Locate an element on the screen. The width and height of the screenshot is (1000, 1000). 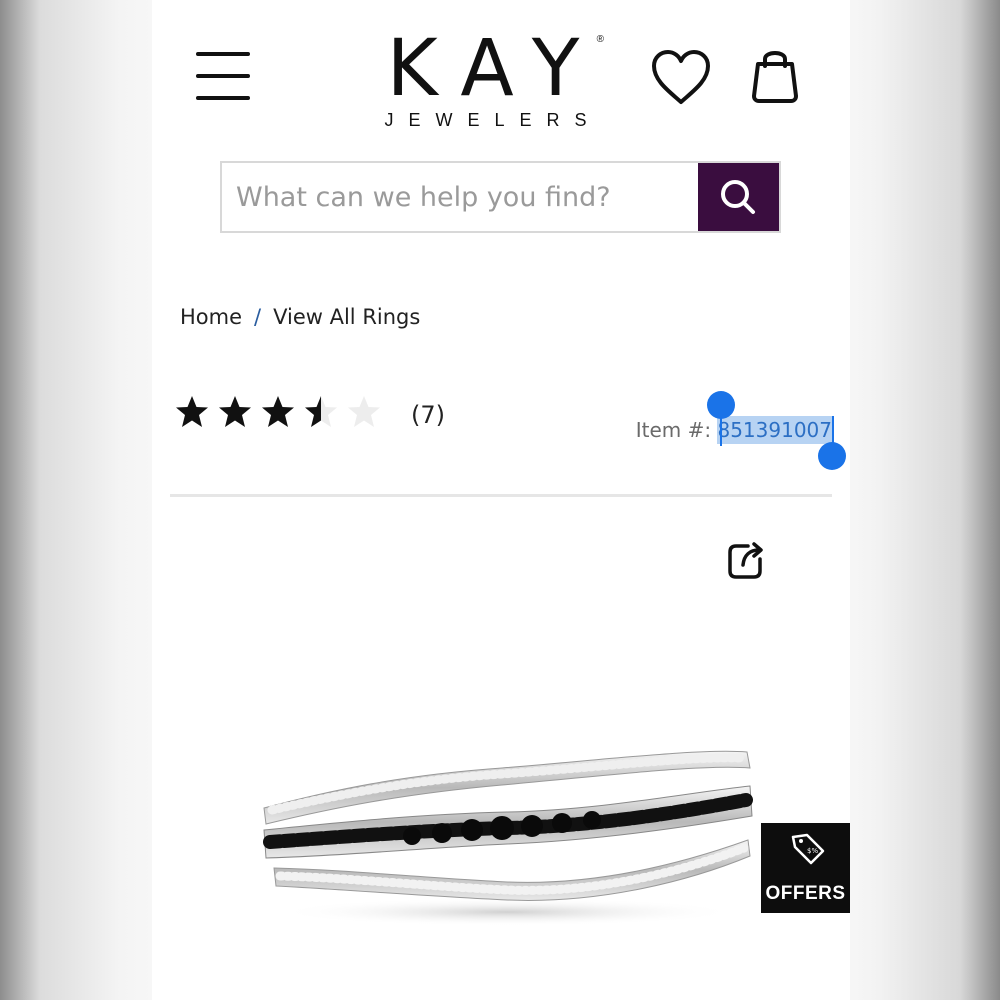
offers-button: $% OFFERS is located at coordinates (805, 868).